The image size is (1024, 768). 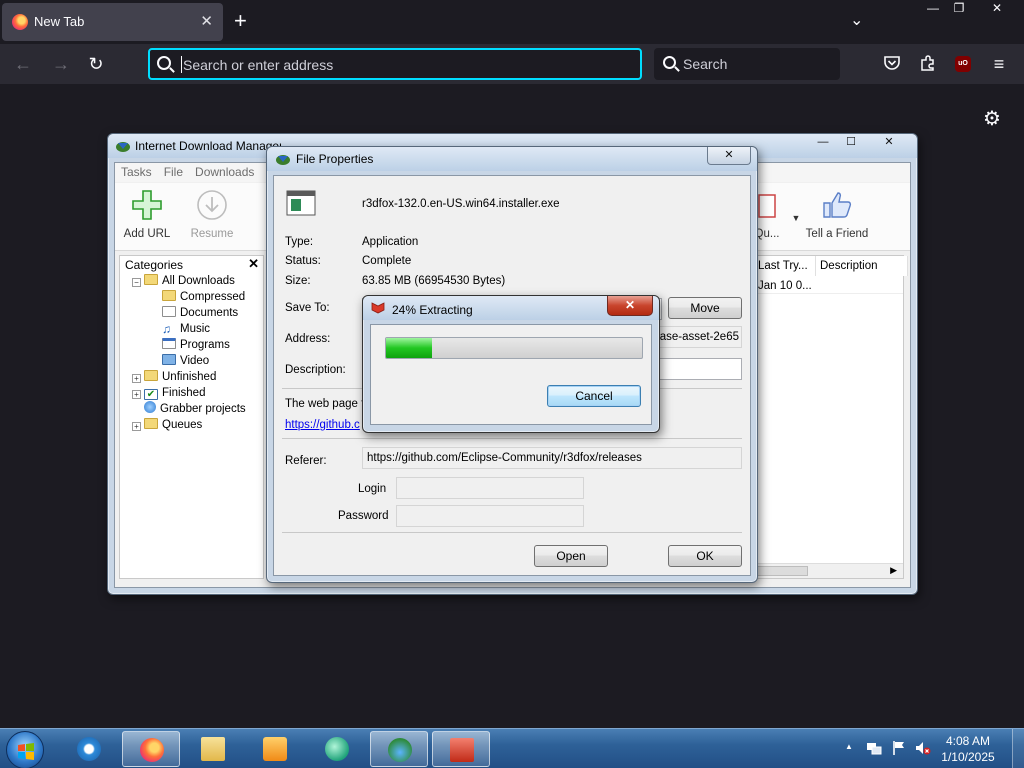 What do you see at coordinates (899, 749) in the screenshot?
I see `action-center-flag-icon` at bounding box center [899, 749].